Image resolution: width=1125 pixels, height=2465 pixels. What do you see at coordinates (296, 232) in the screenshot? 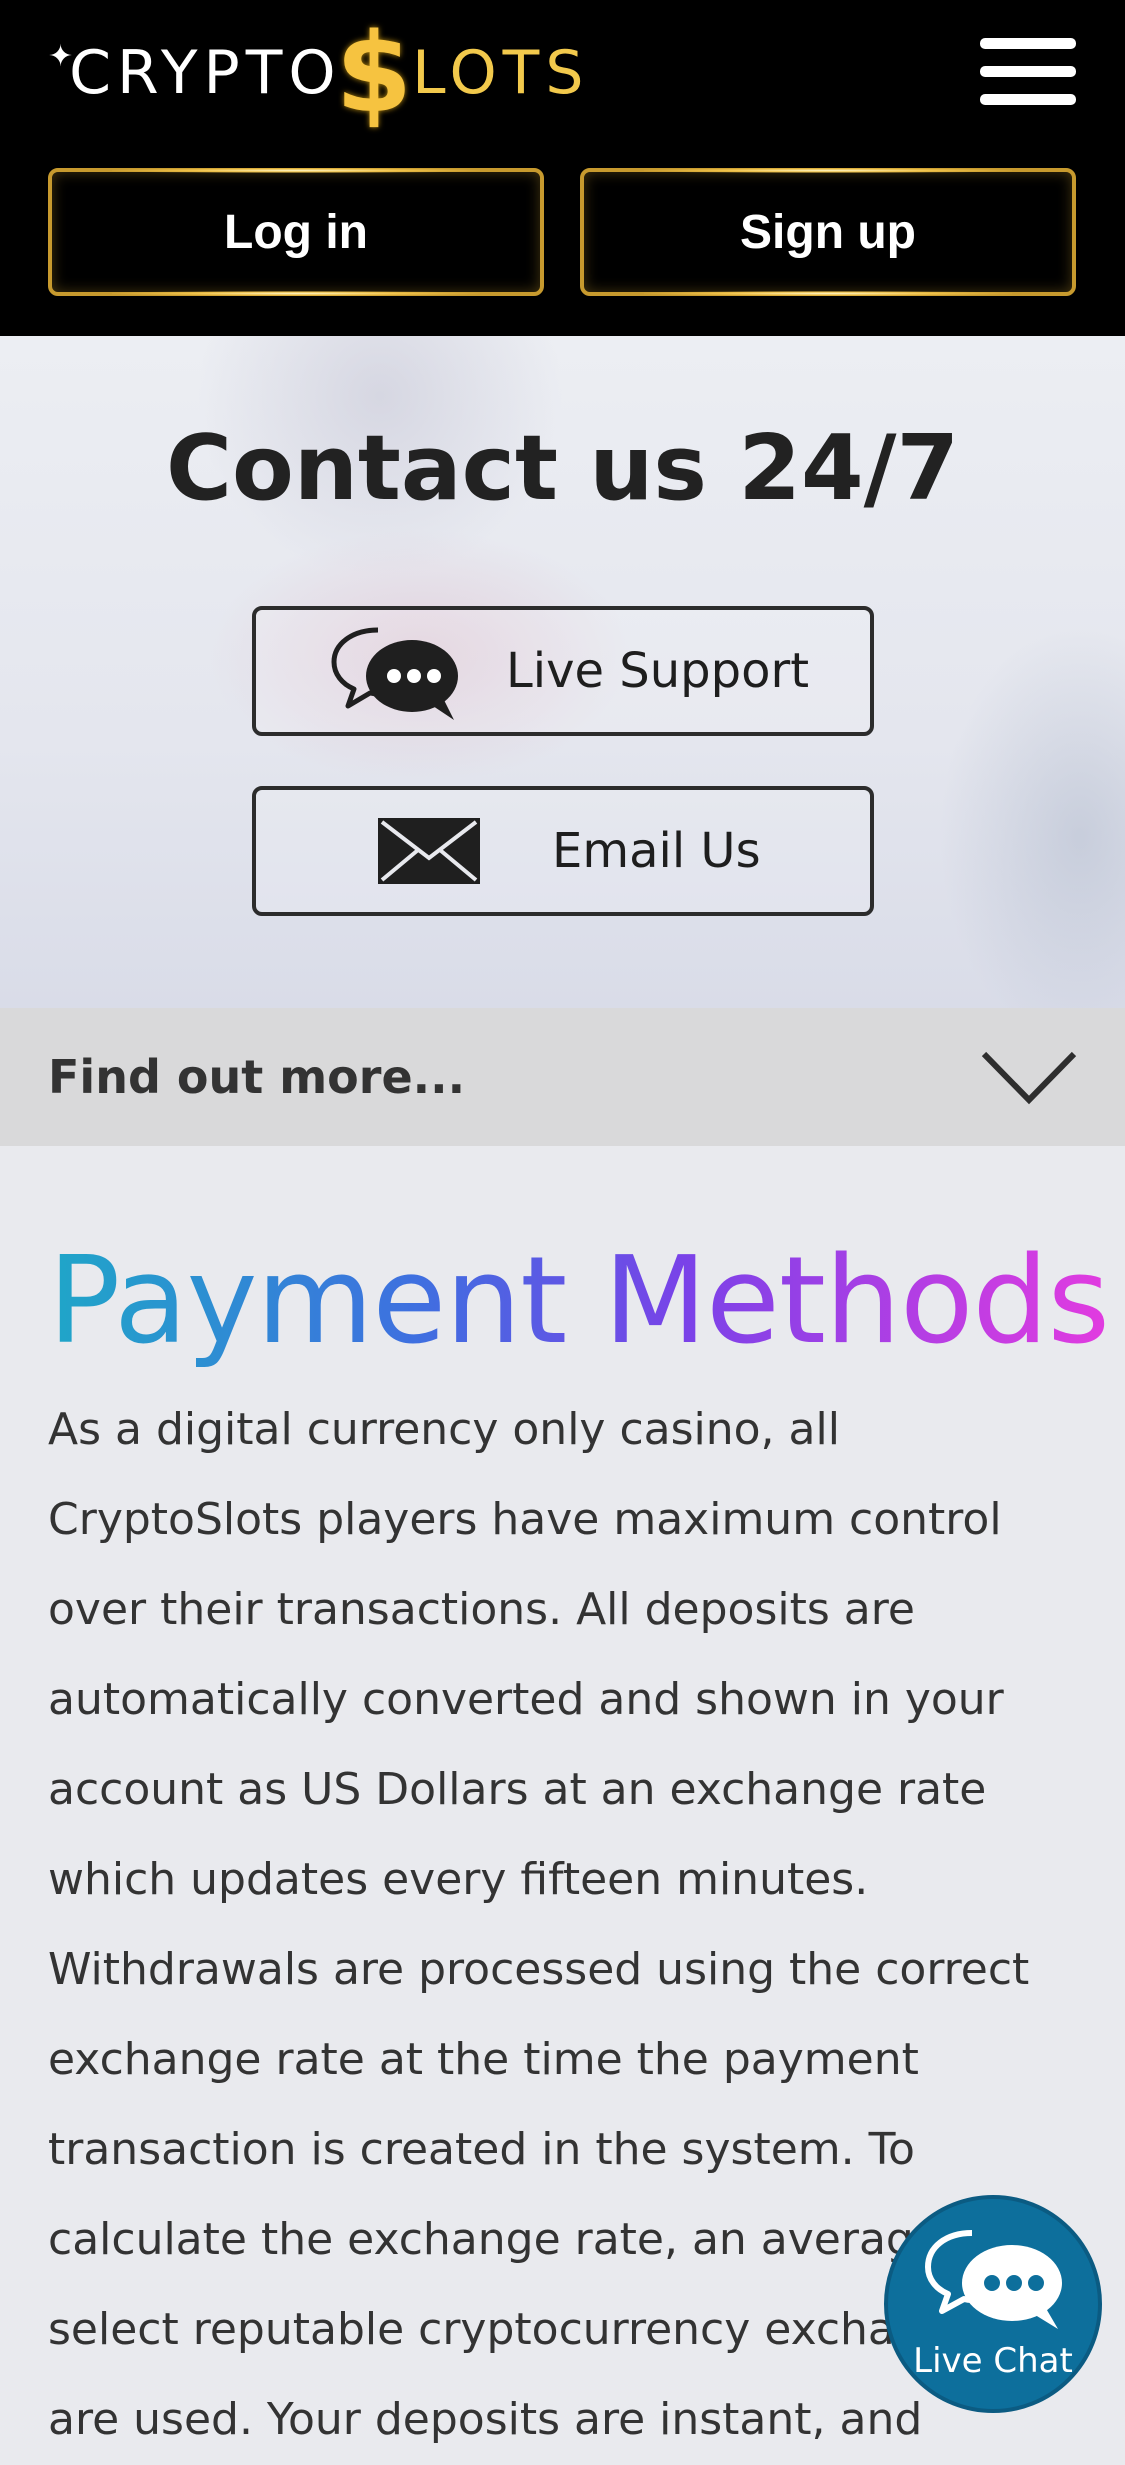
I see `login-button: Log in` at bounding box center [296, 232].